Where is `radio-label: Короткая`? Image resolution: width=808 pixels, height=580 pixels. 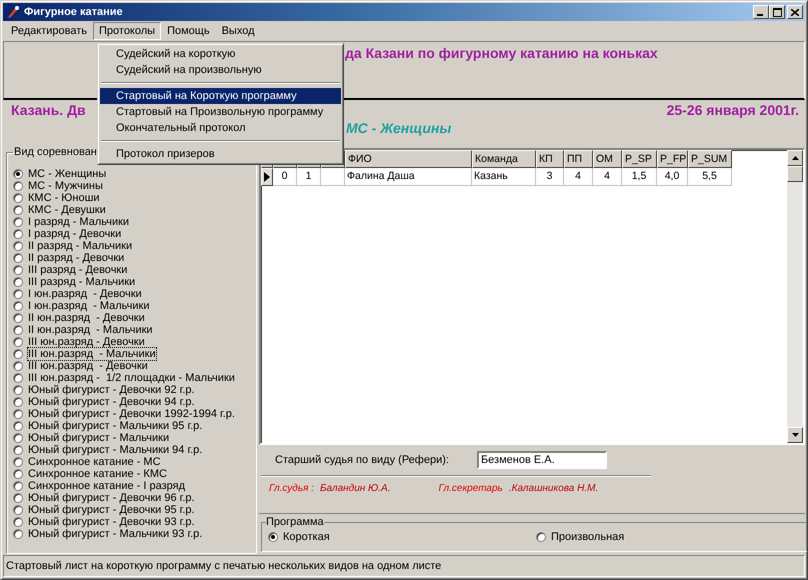
radio-label: Короткая is located at coordinates (306, 537).